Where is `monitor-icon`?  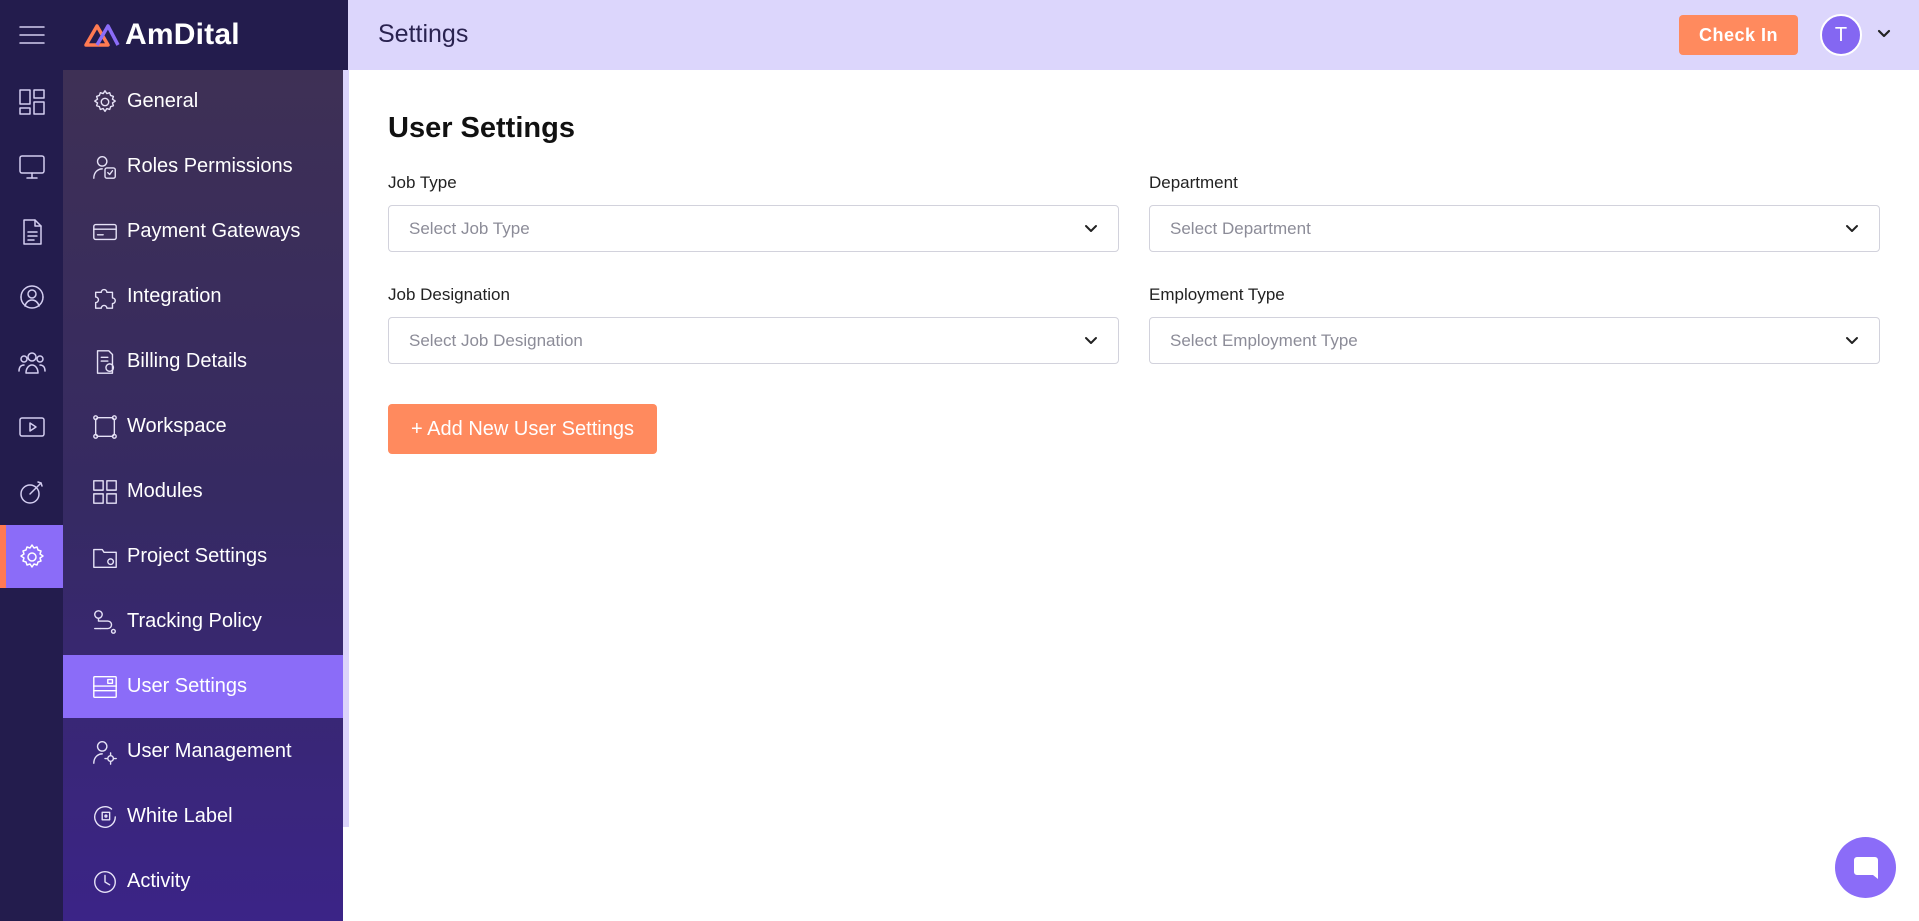 monitor-icon is located at coordinates (31, 166).